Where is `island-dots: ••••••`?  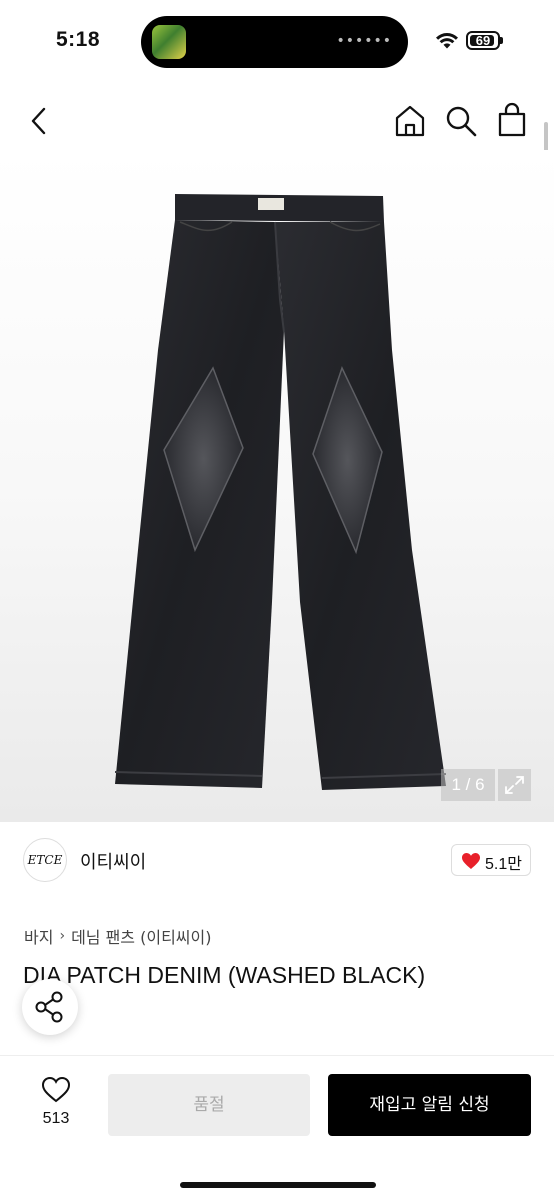 island-dots: •••••• is located at coordinates (364, 41).